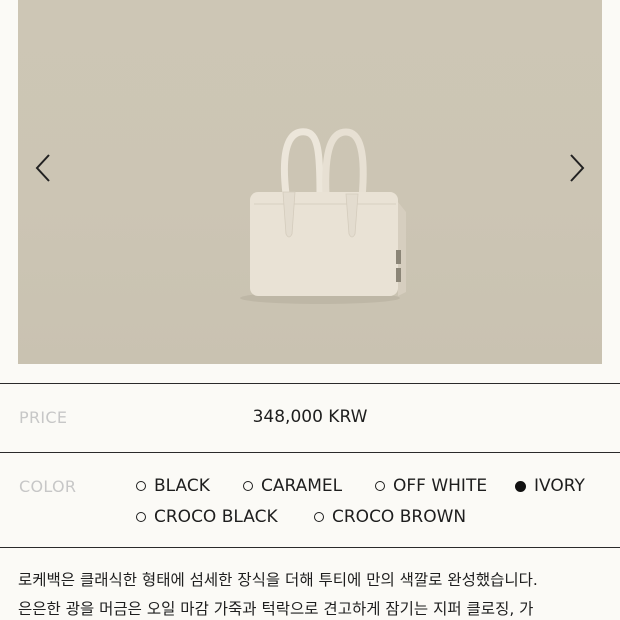  I want to click on color-option-label: CARAMEL, so click(302, 486).